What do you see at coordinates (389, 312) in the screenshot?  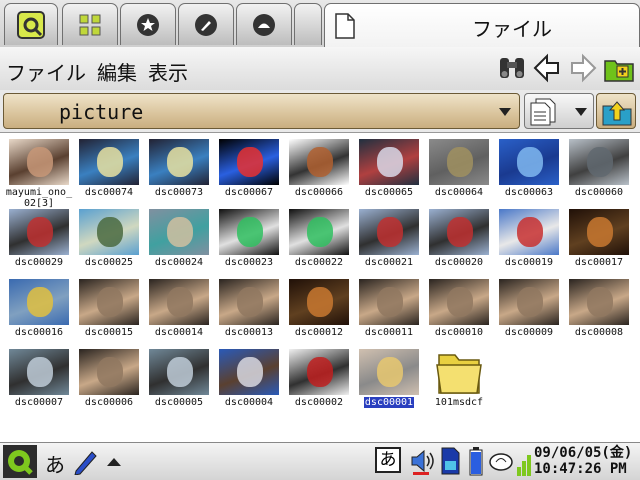 I see `file-item: dsc00011` at bounding box center [389, 312].